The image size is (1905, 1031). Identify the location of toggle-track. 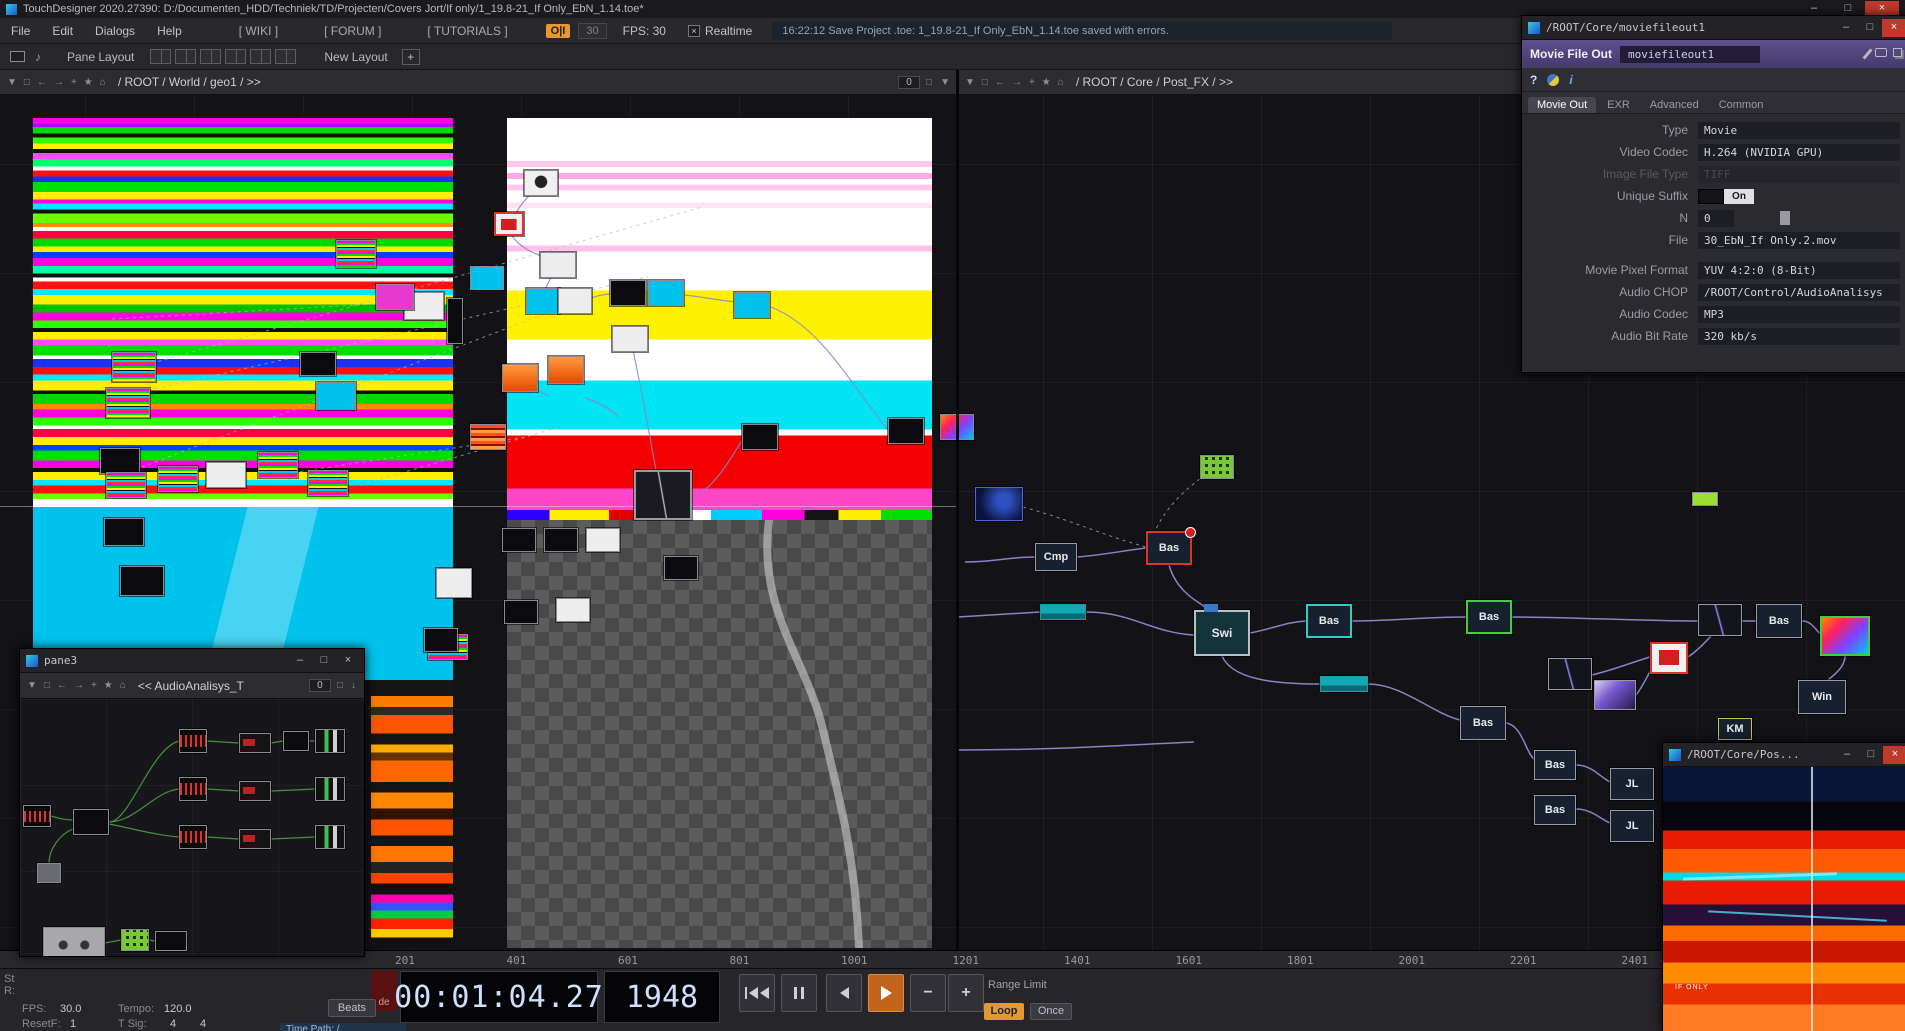
(1711, 196).